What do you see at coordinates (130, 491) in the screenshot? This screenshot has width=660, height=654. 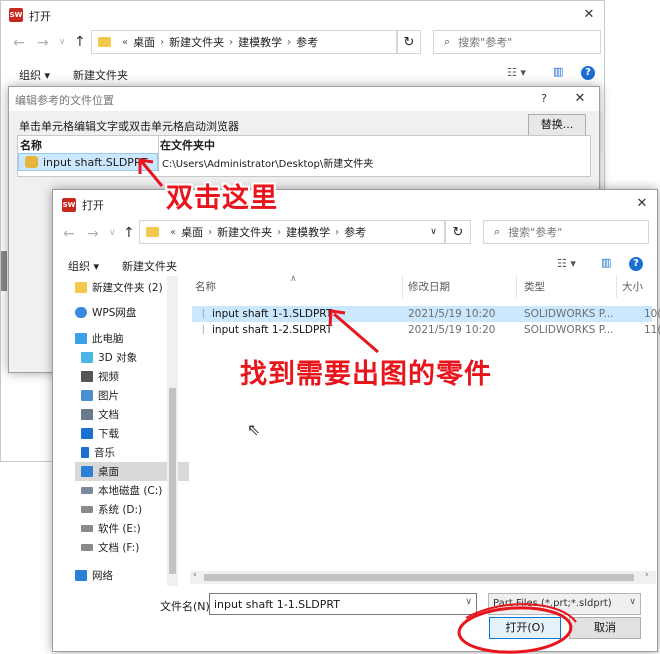 I see `nav-item-label: 本地磁盘 (C:)` at bounding box center [130, 491].